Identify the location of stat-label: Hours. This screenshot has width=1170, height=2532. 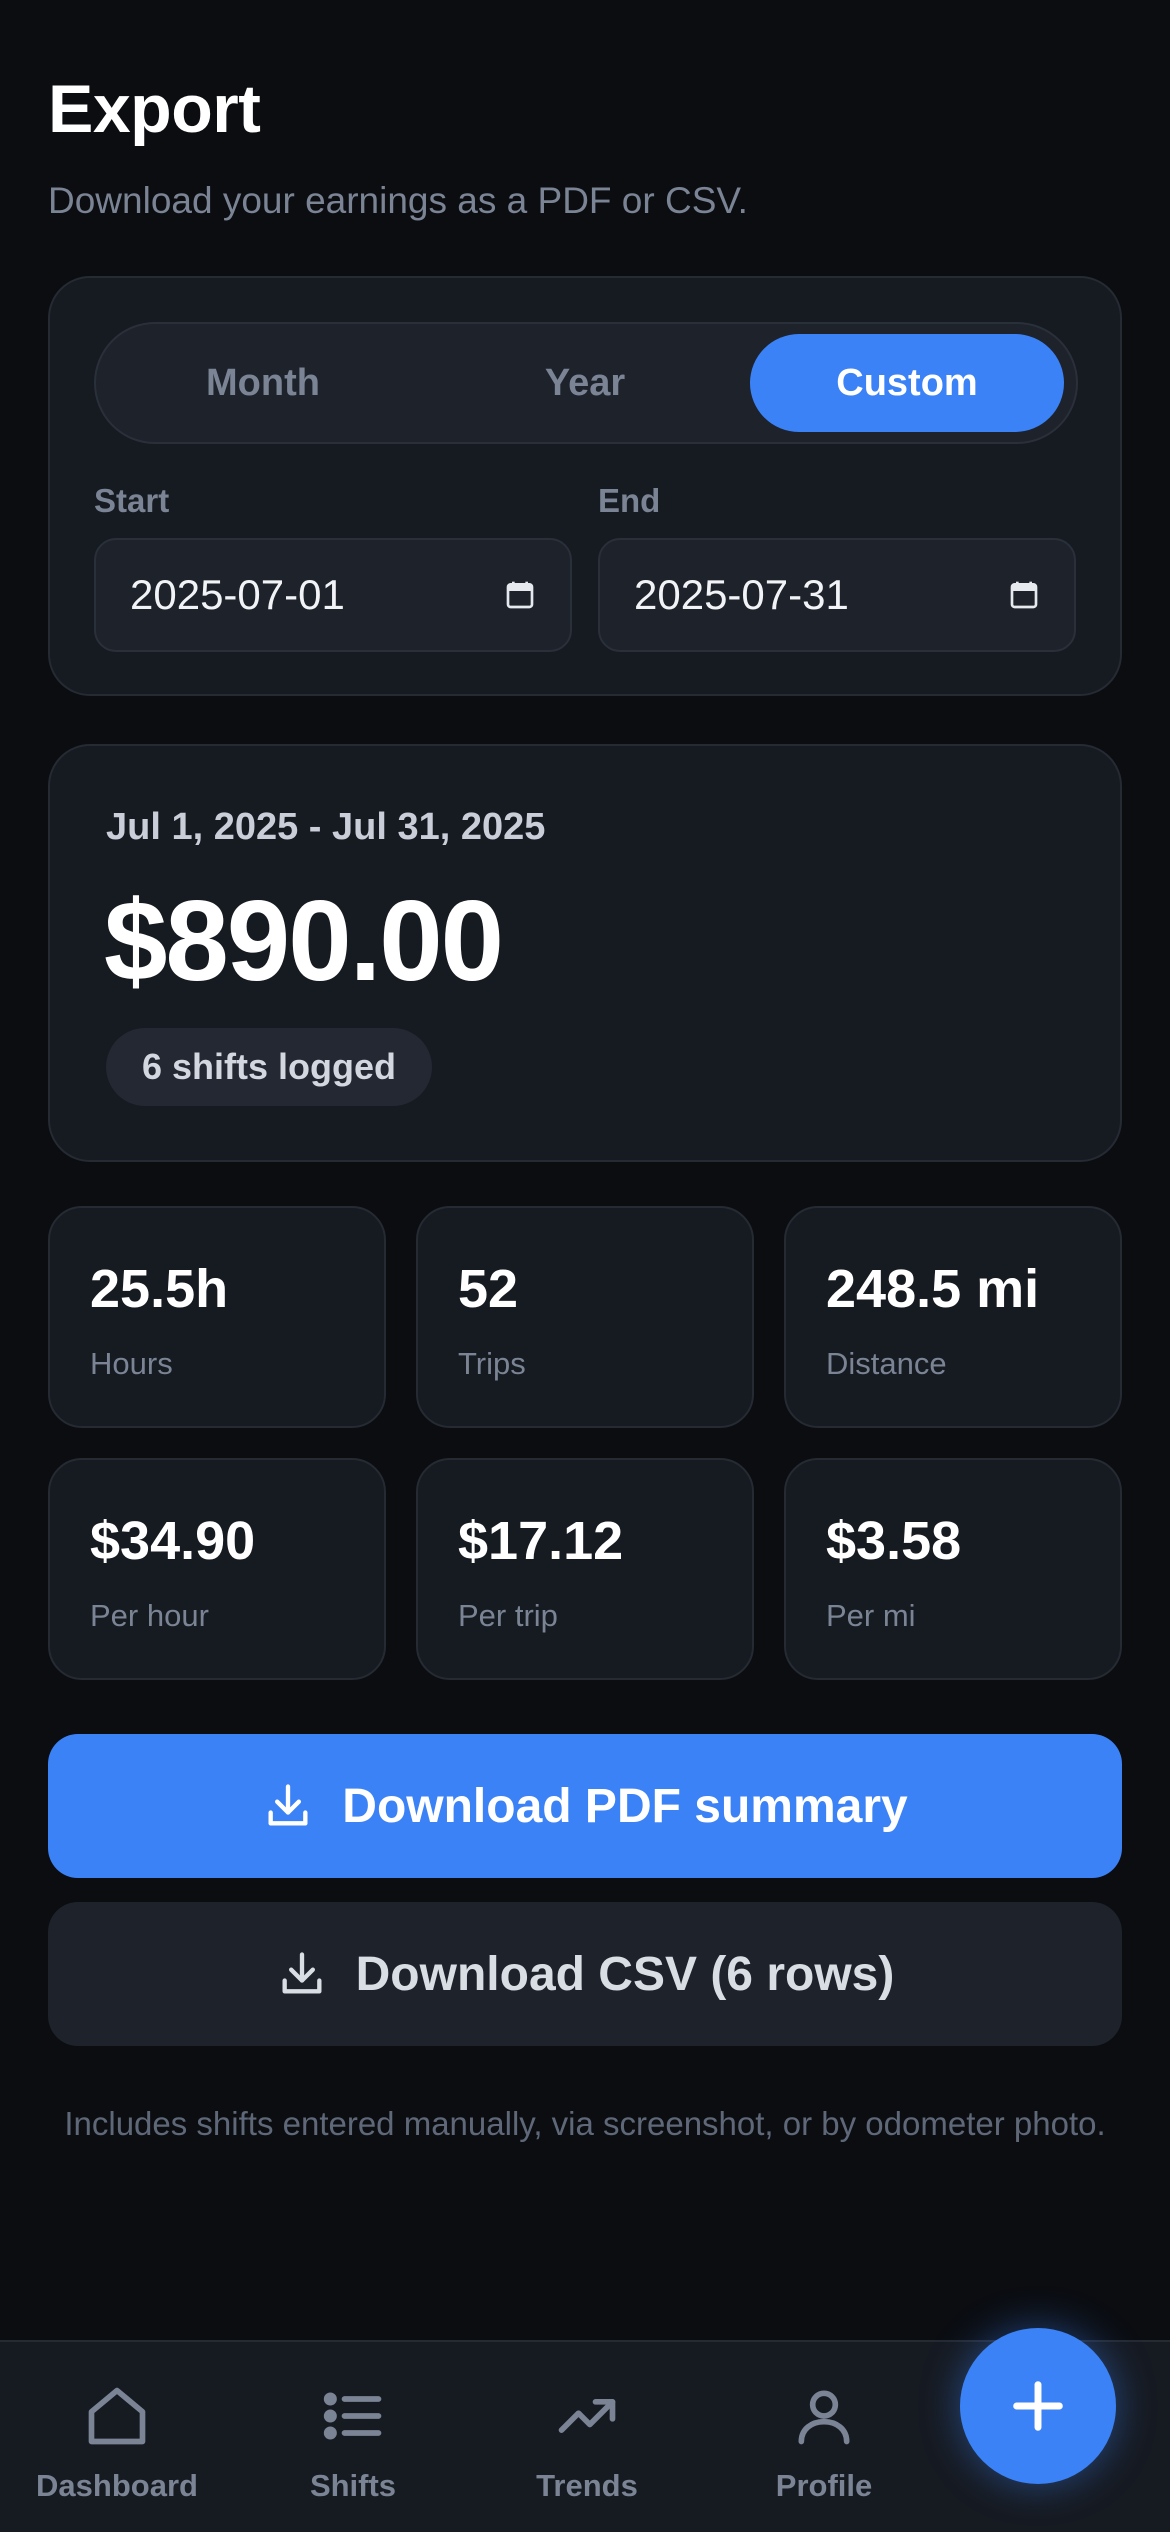
(131, 1363).